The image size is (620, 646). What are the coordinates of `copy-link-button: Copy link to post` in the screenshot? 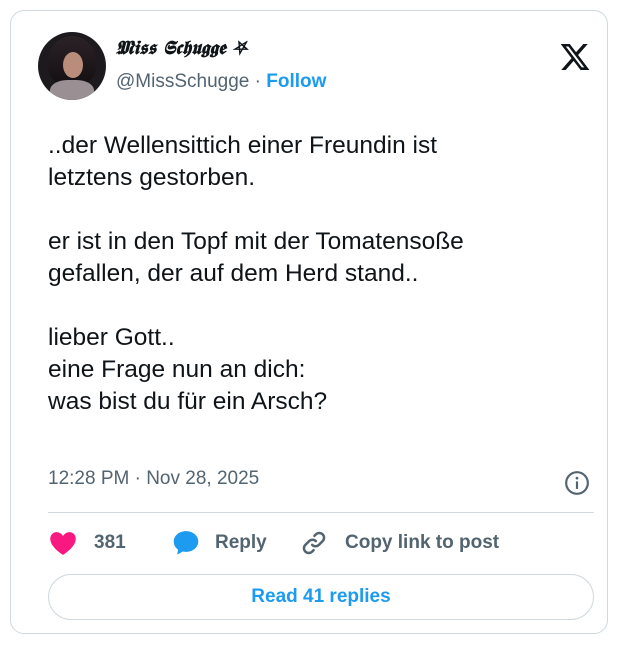 It's located at (399, 543).